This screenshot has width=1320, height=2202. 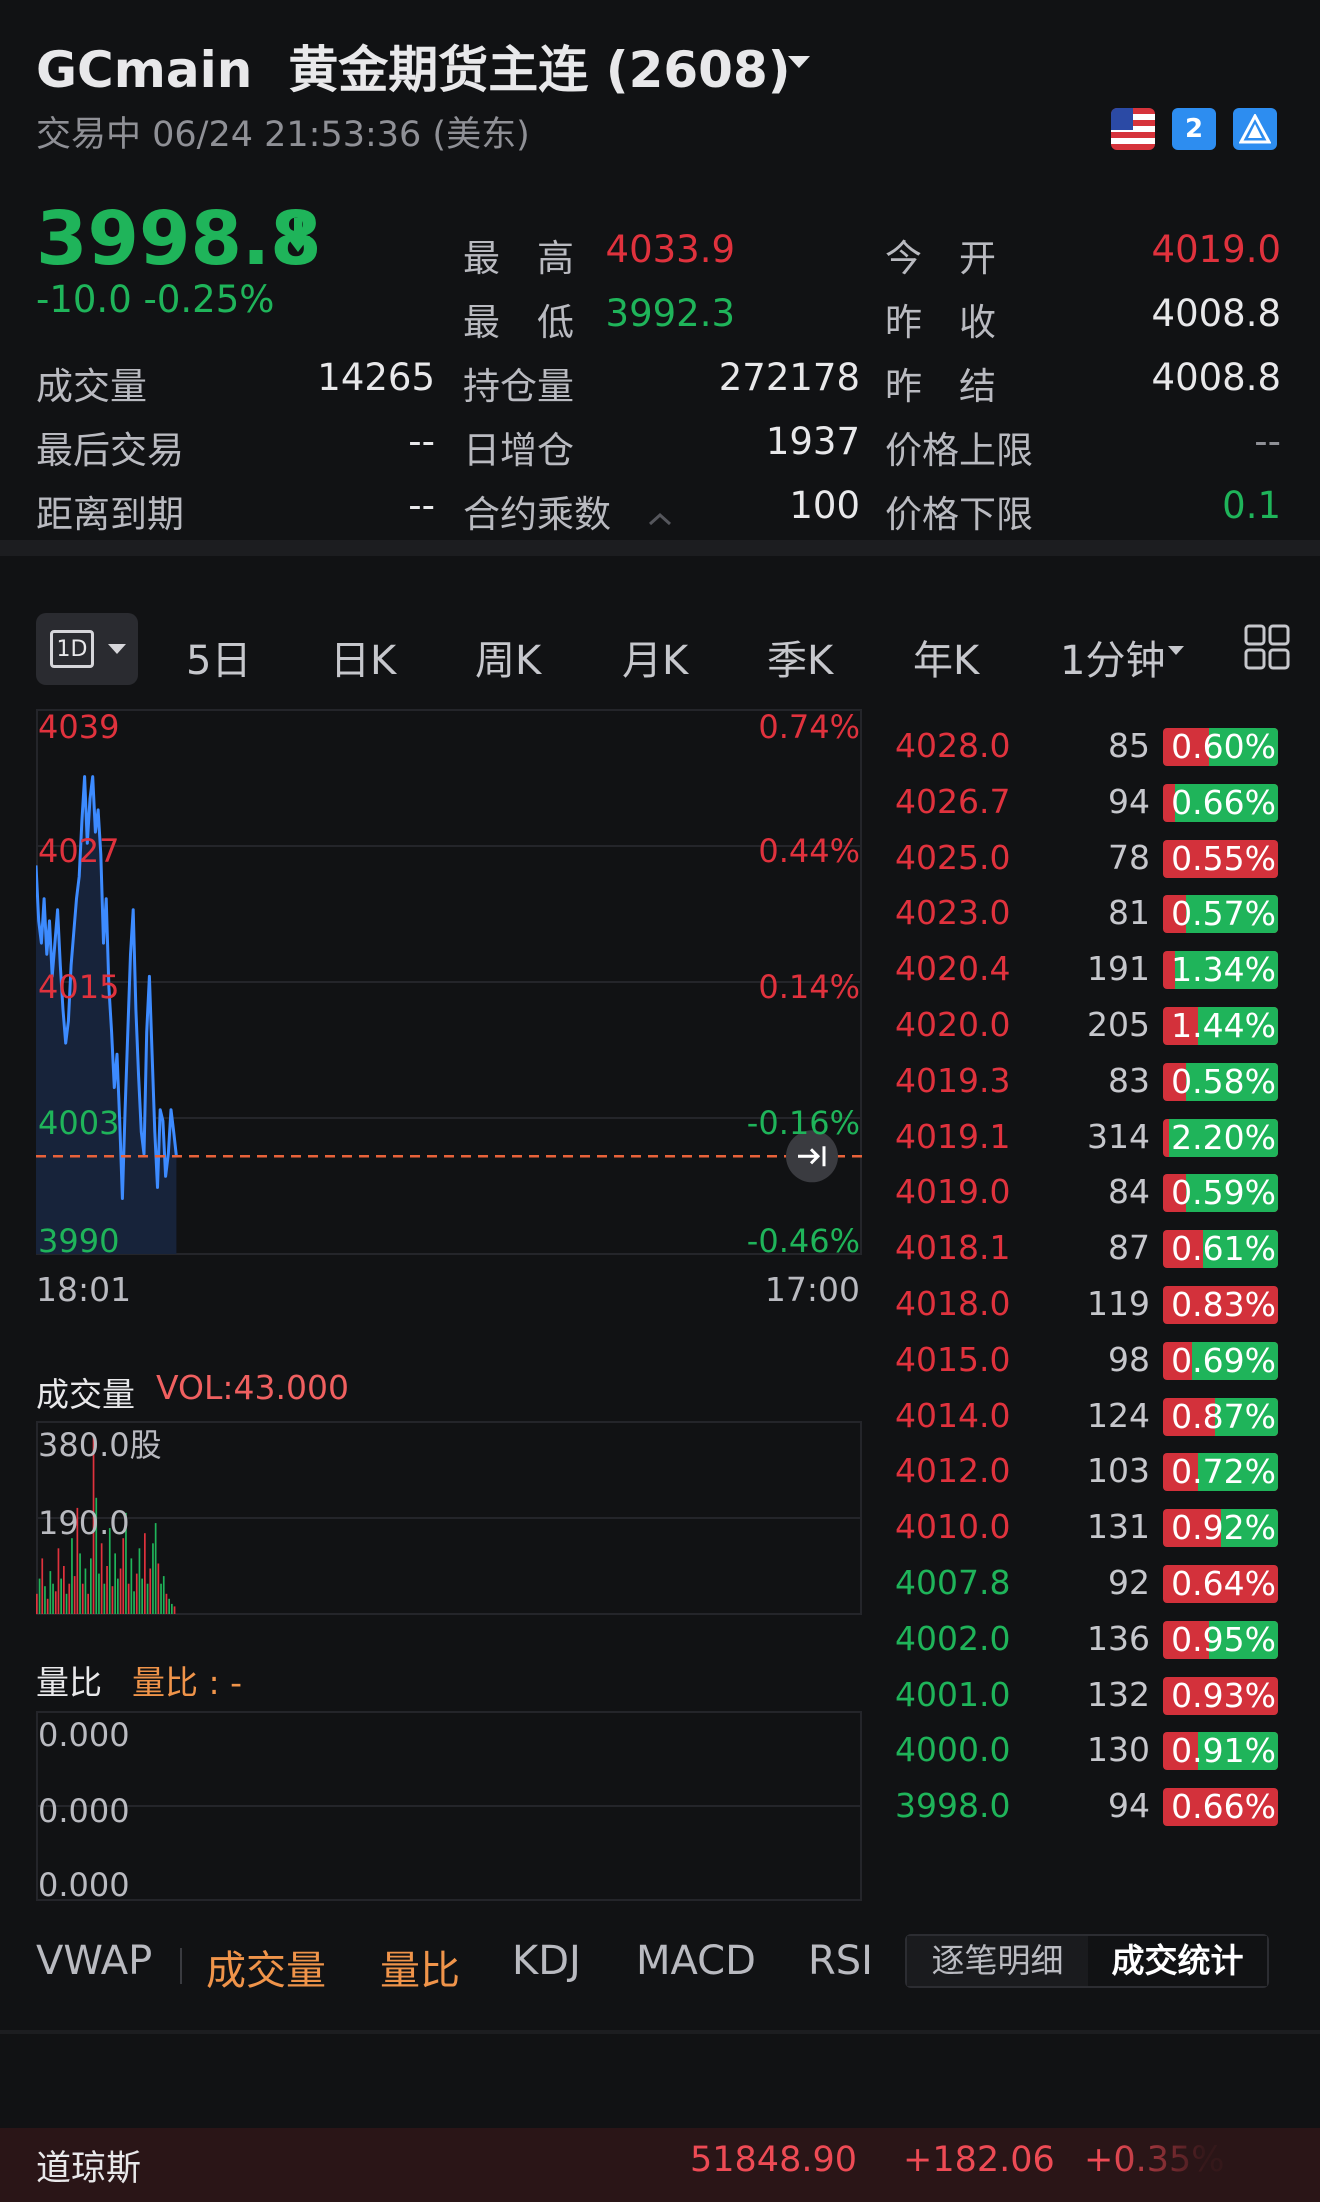 What do you see at coordinates (953, 1136) in the screenshot?
I see `trade-stat-price: 4019.1` at bounding box center [953, 1136].